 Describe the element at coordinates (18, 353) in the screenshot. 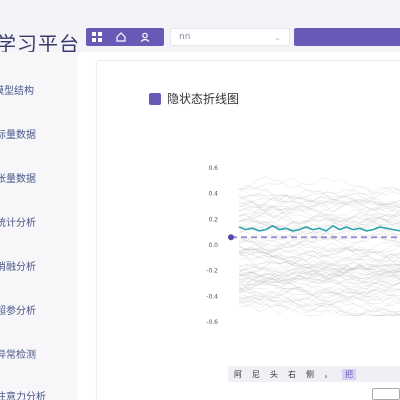

I see `sidebar-item-anomaly: 异常检测` at that location.